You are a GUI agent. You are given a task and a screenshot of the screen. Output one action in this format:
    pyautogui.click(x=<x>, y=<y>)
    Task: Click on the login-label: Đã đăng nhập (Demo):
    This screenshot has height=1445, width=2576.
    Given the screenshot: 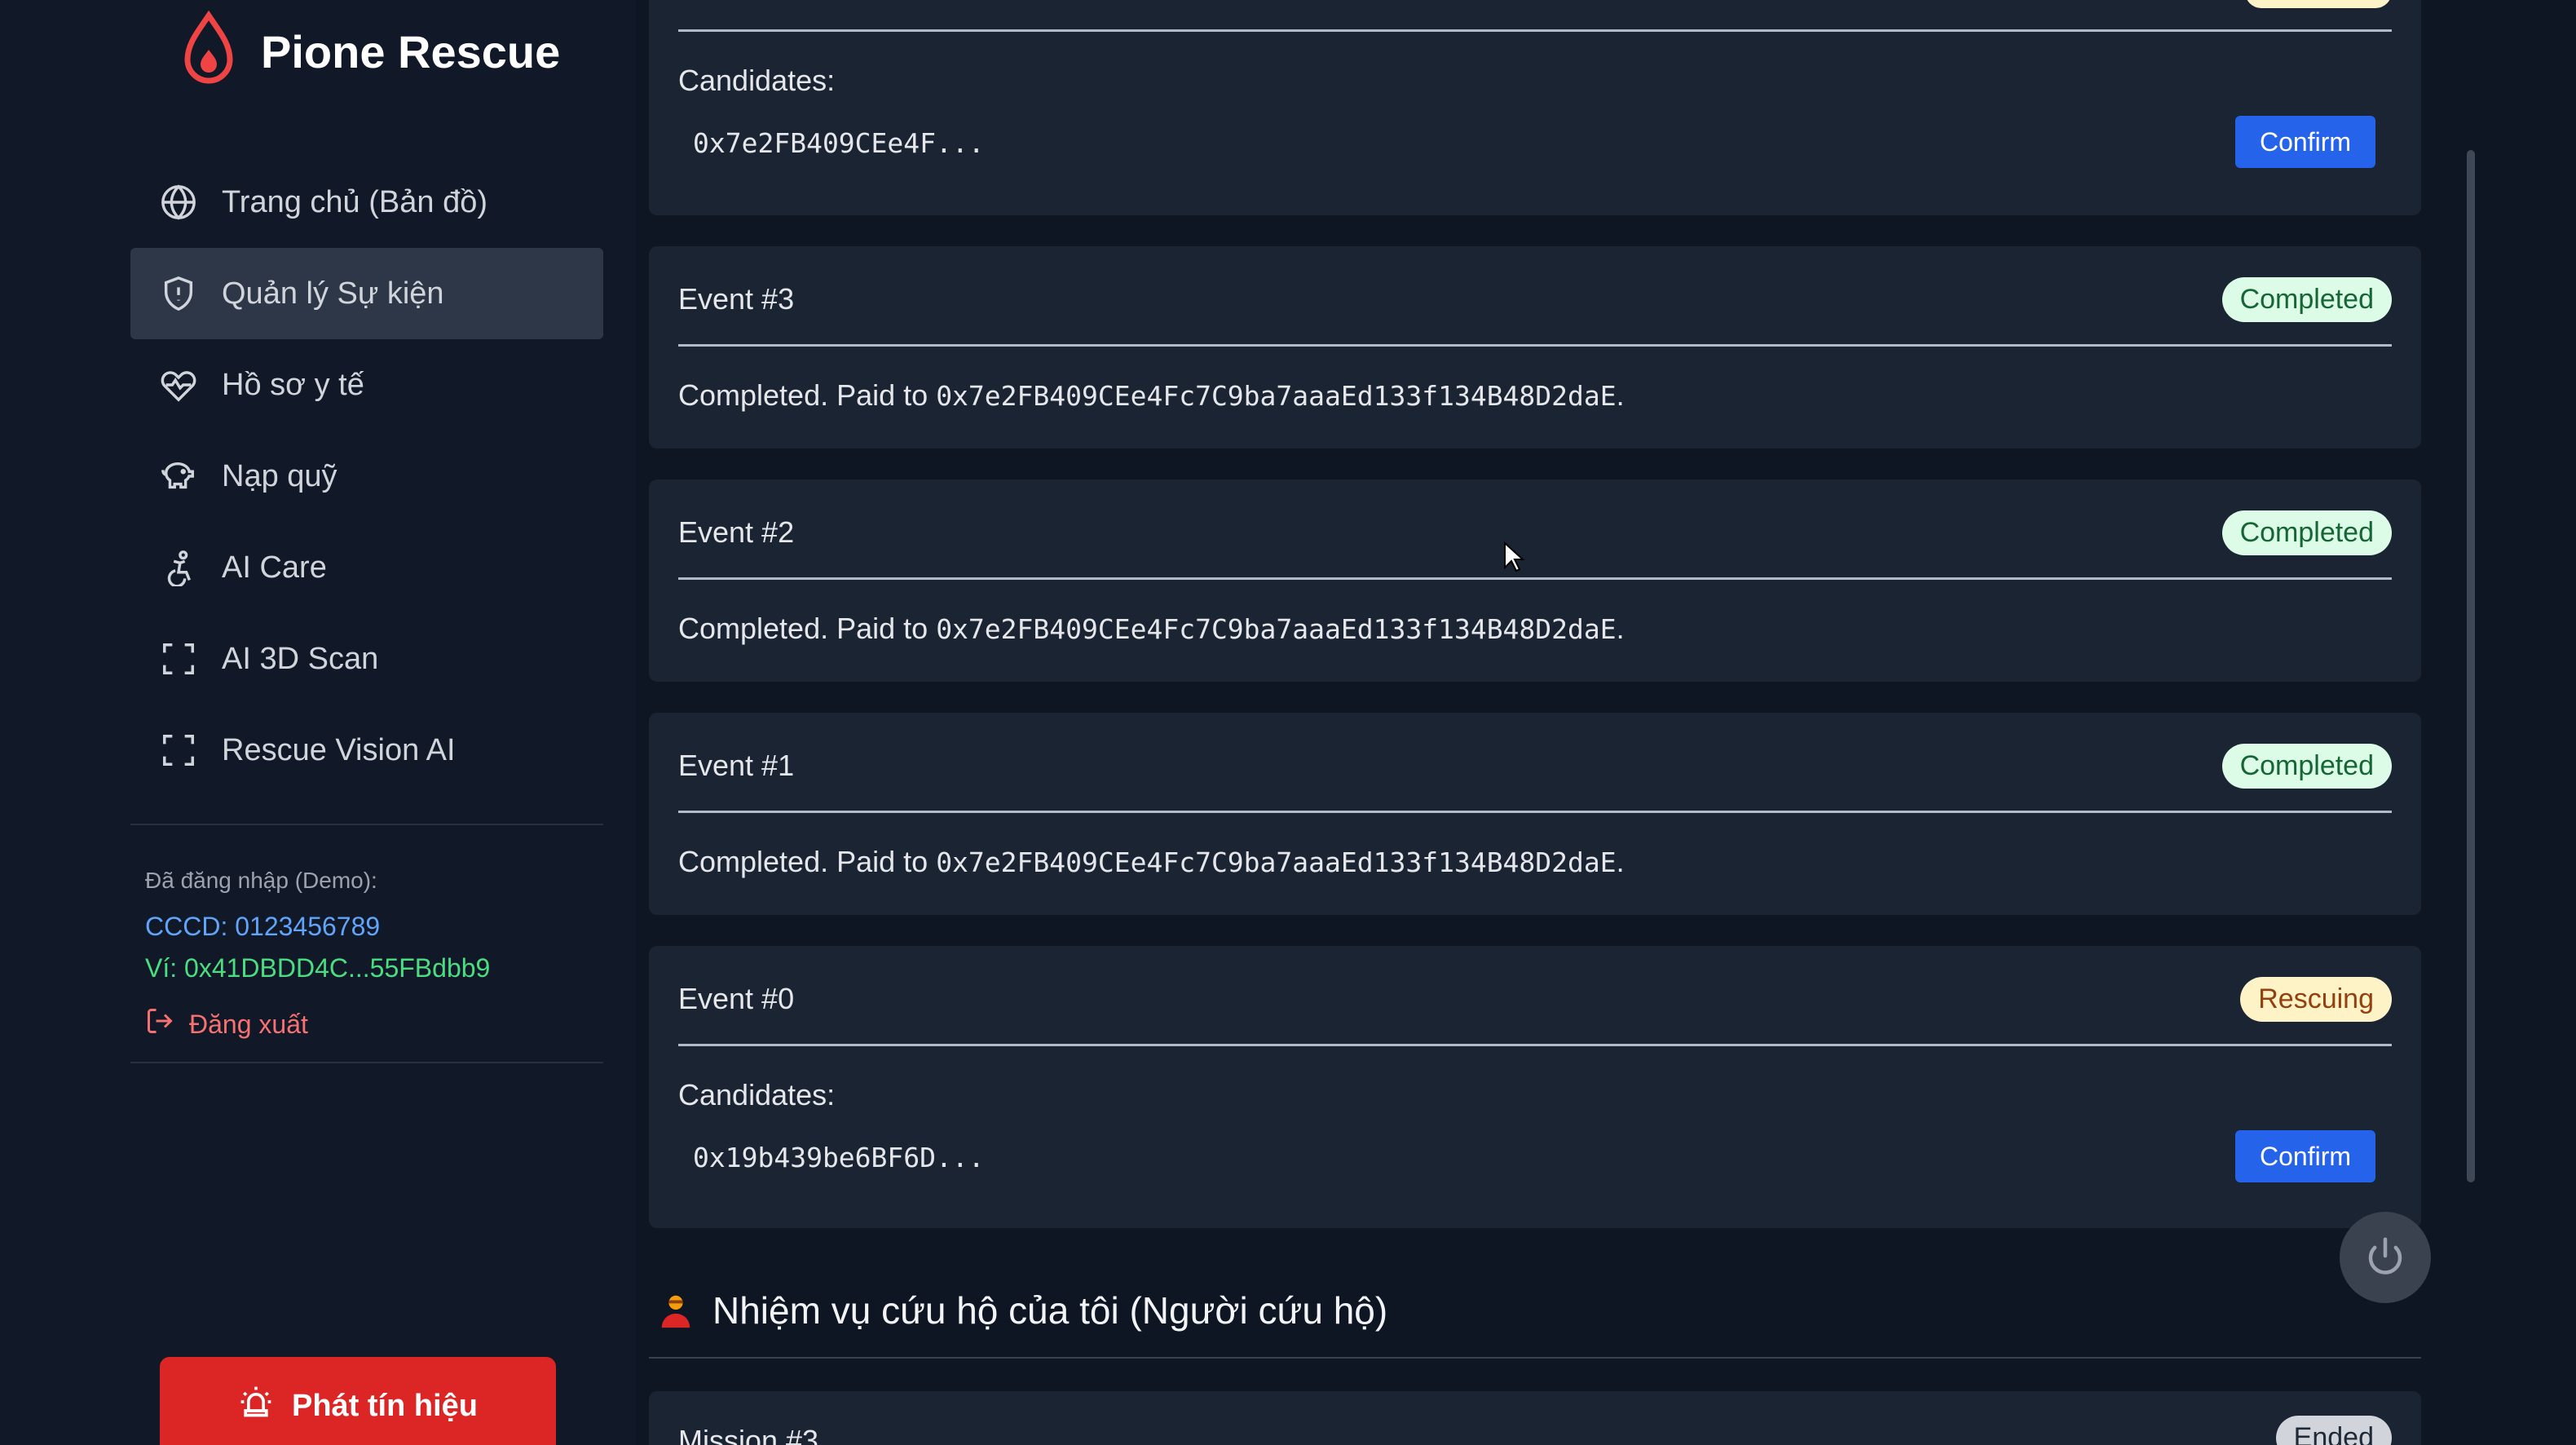 What is the action you would take?
    pyautogui.click(x=261, y=880)
    